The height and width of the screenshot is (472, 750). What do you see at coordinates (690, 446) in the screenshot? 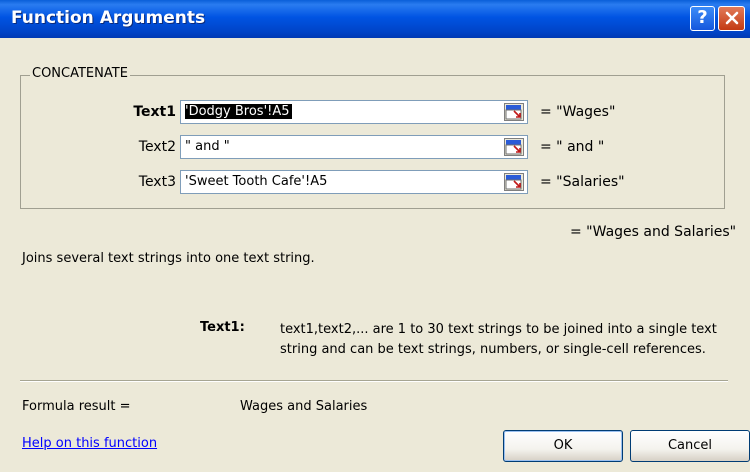
I see `cancel-button: Cancel` at bounding box center [690, 446].